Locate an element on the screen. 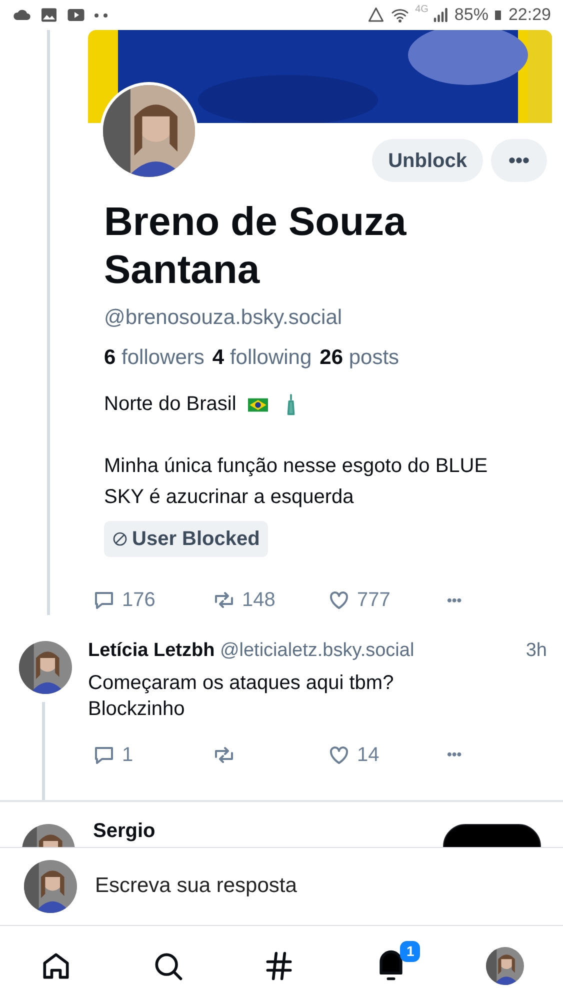 This screenshot has height=1000, width=563. bio-text: Norte do Brasil is located at coordinates (170, 404).